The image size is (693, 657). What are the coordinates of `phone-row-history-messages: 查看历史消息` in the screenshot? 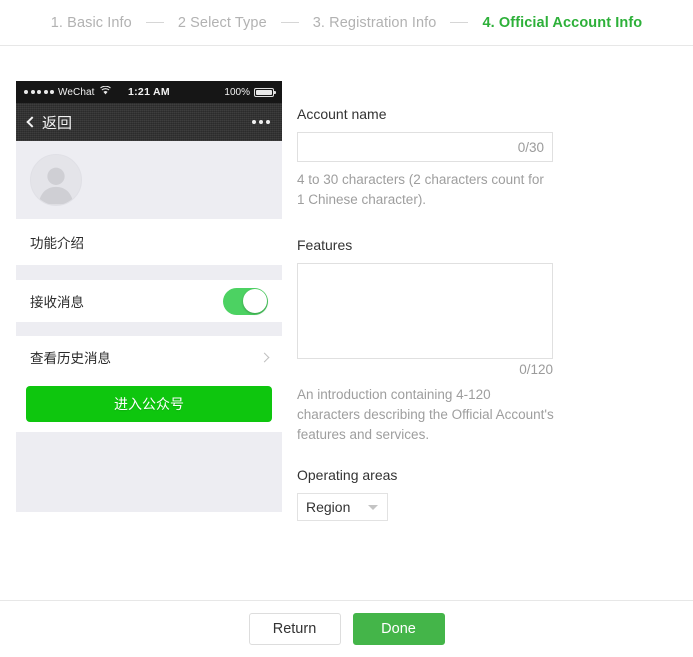 It's located at (149, 357).